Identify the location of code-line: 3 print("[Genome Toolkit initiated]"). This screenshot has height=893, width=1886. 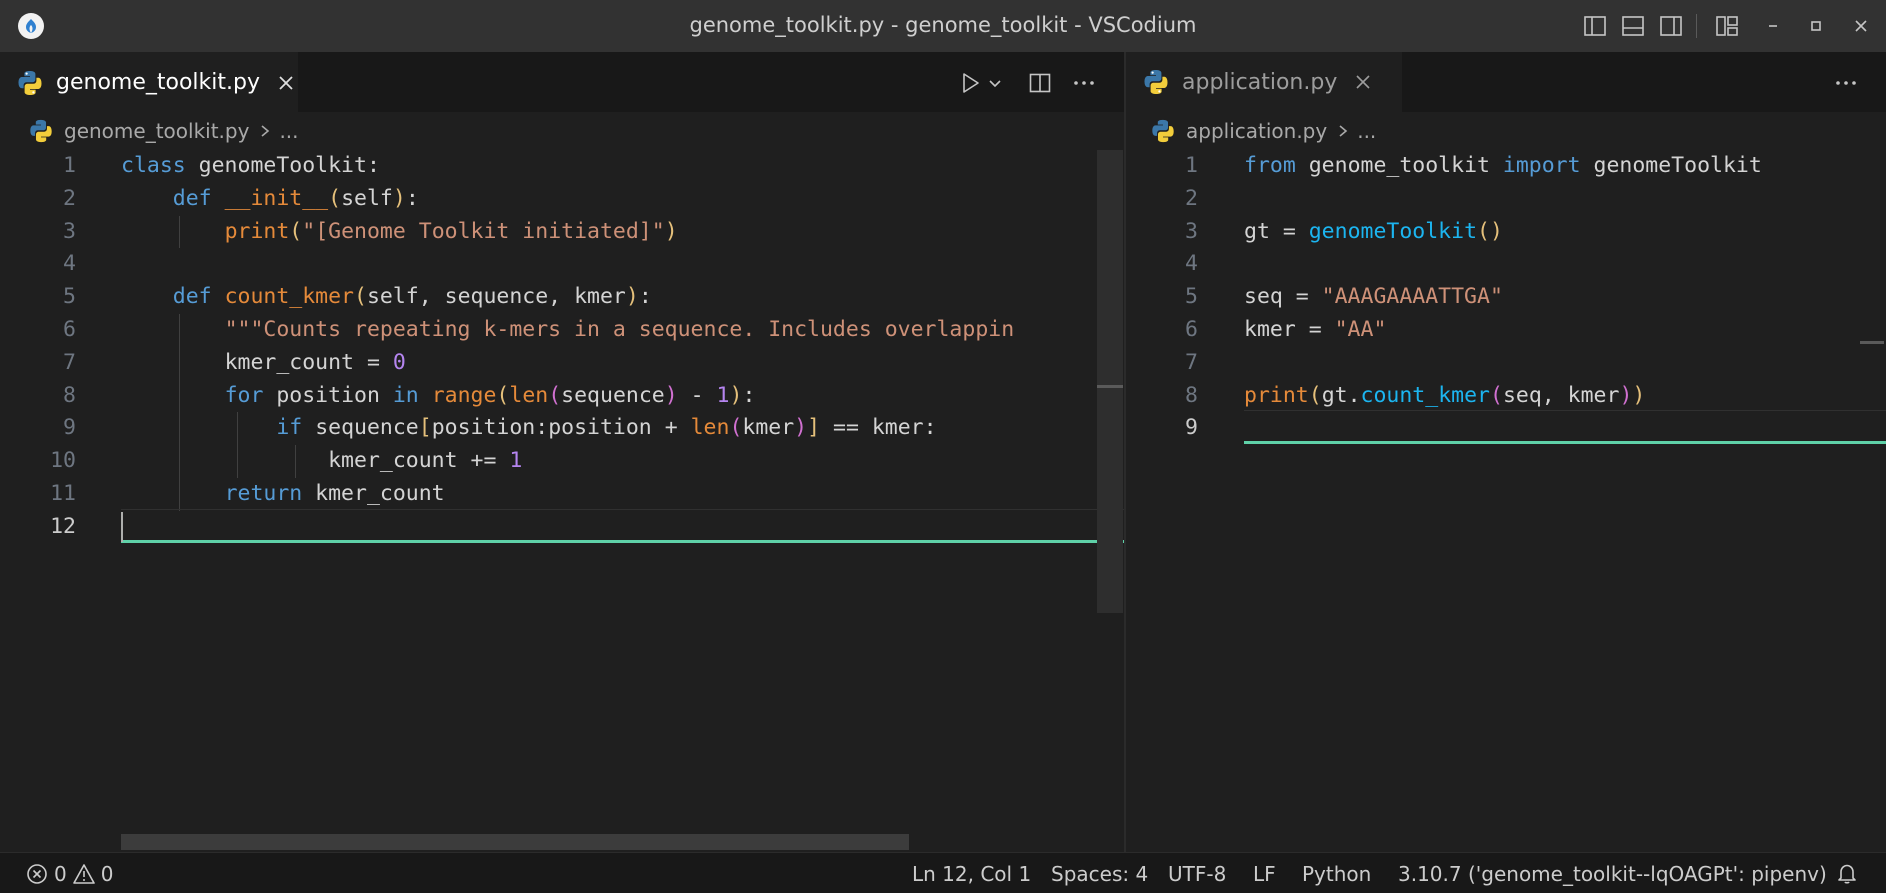
(562, 232).